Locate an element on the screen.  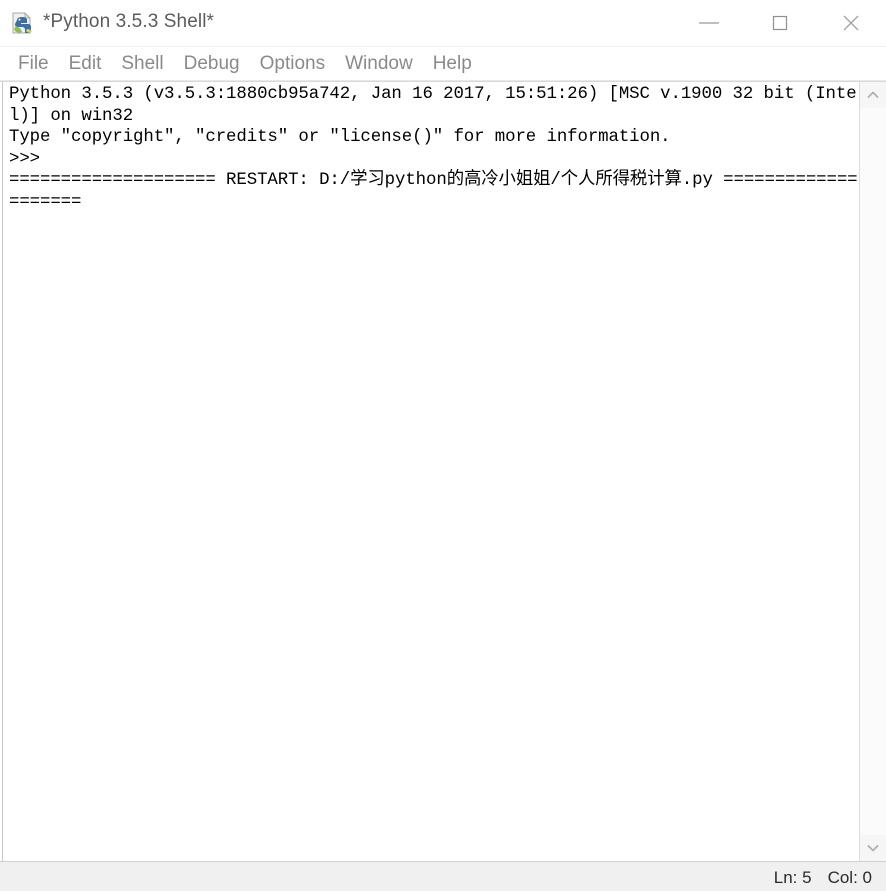
menu-item-shell: Shell is located at coordinates (142, 64).